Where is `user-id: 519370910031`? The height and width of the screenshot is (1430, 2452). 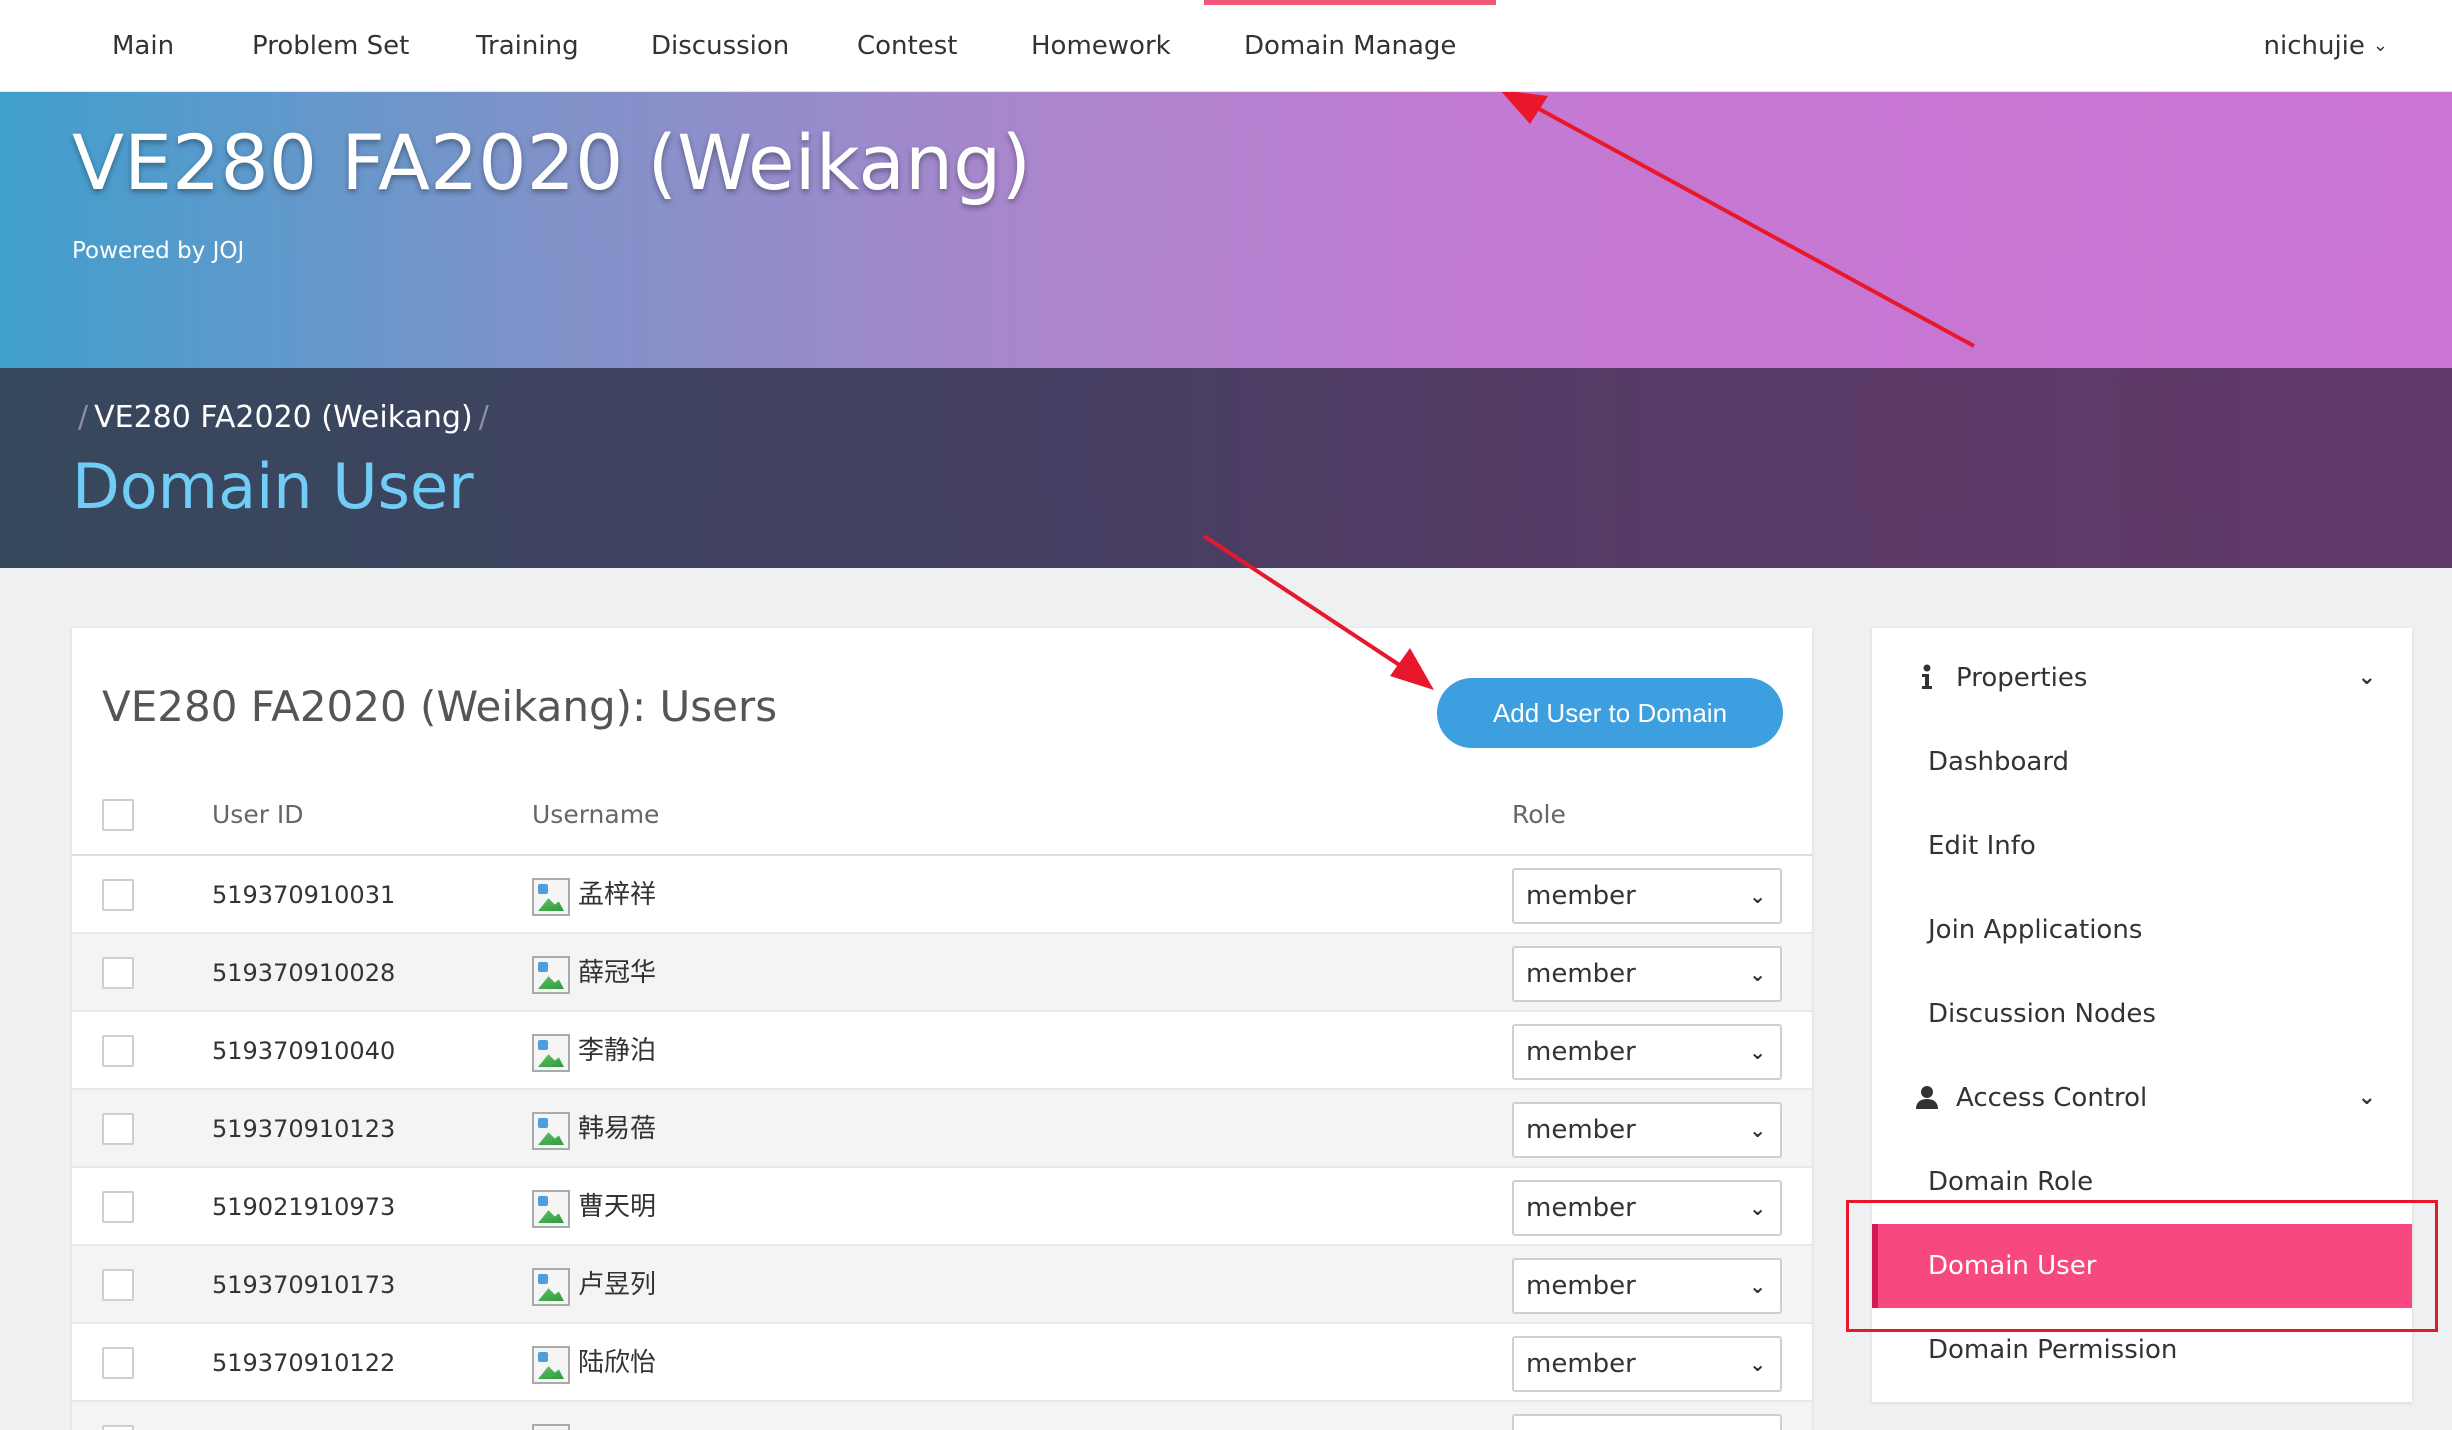 user-id: 519370910031 is located at coordinates (304, 895).